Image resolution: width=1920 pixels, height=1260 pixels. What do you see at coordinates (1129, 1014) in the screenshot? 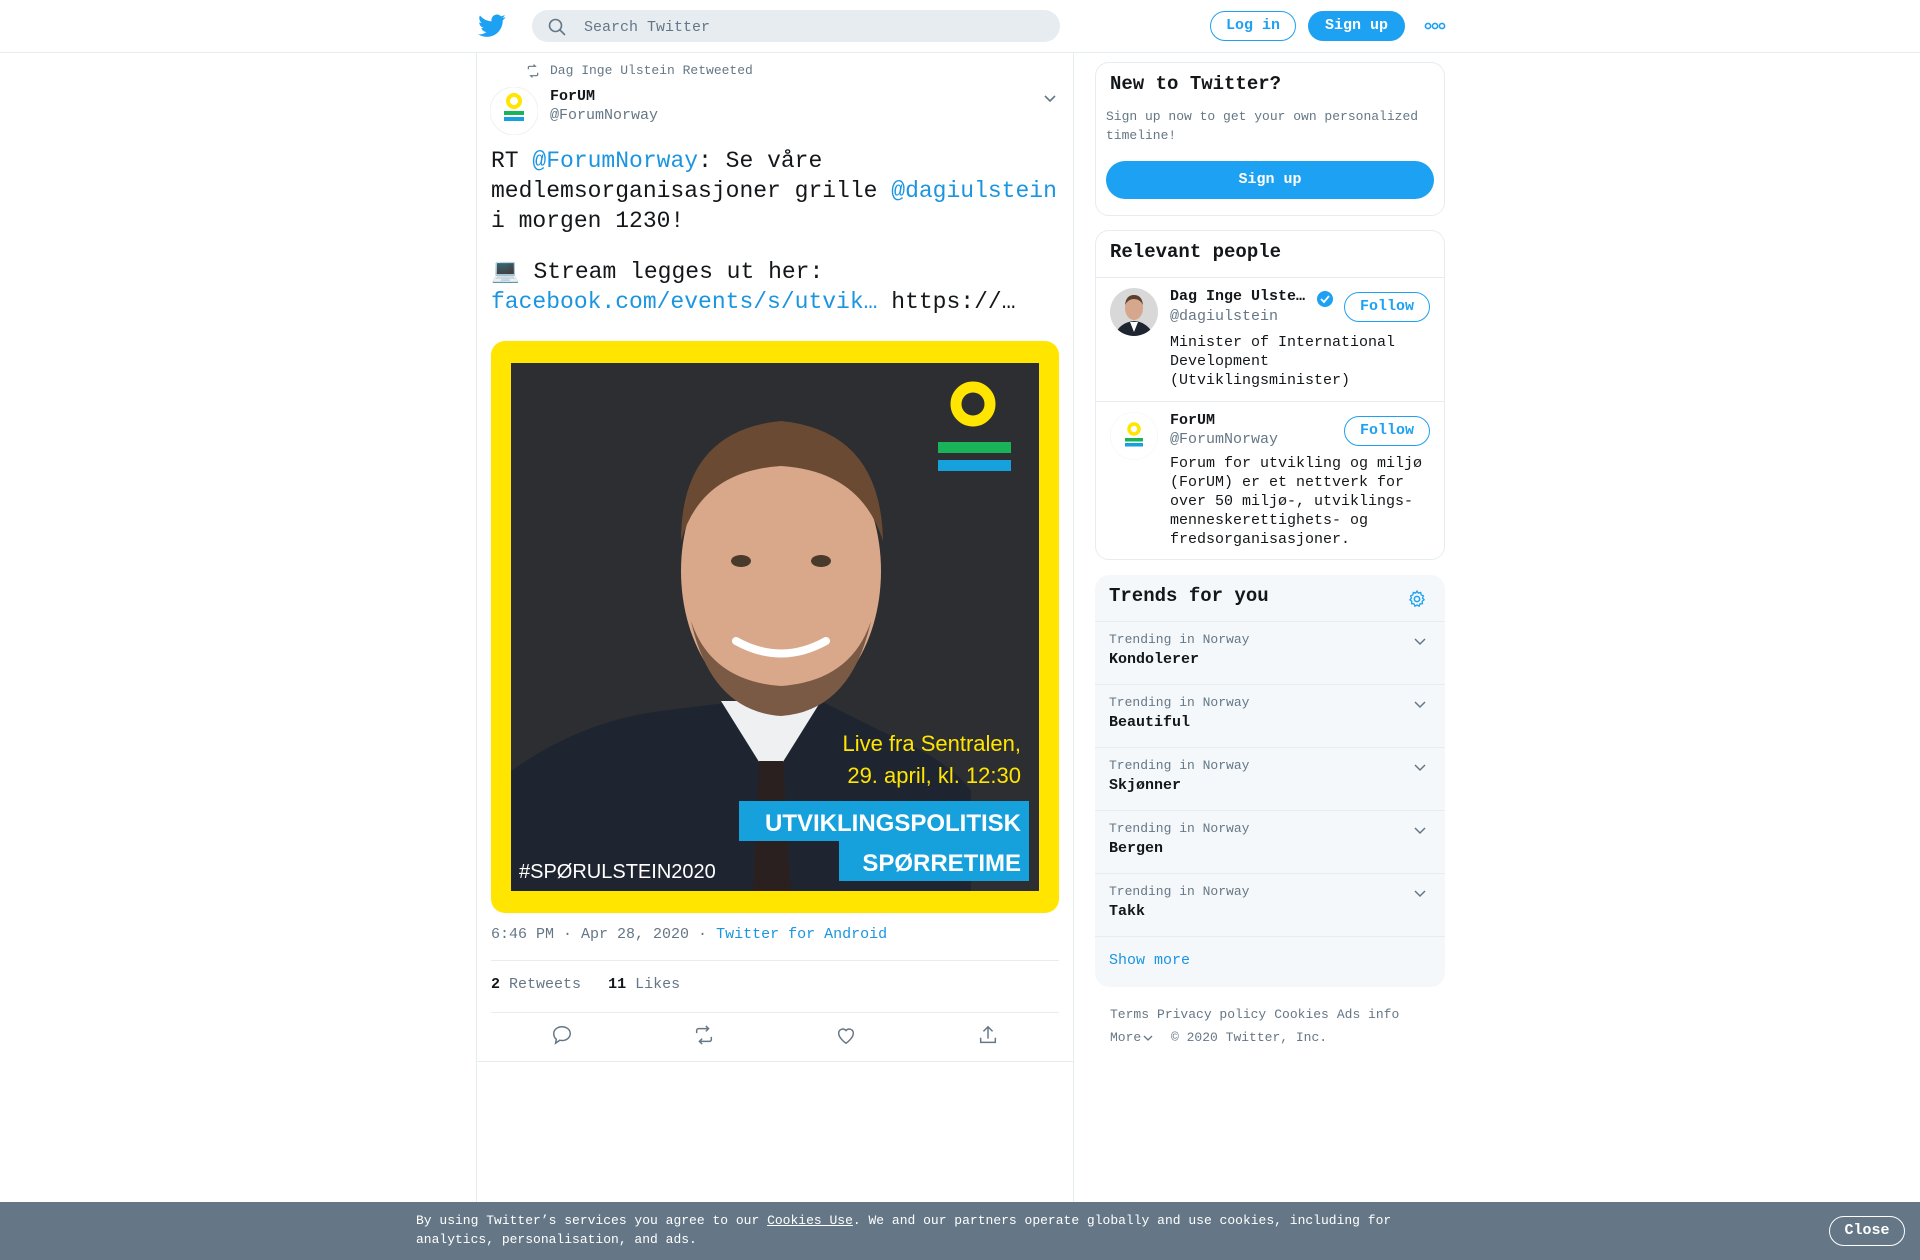
I see `footer-link-terms: Terms` at bounding box center [1129, 1014].